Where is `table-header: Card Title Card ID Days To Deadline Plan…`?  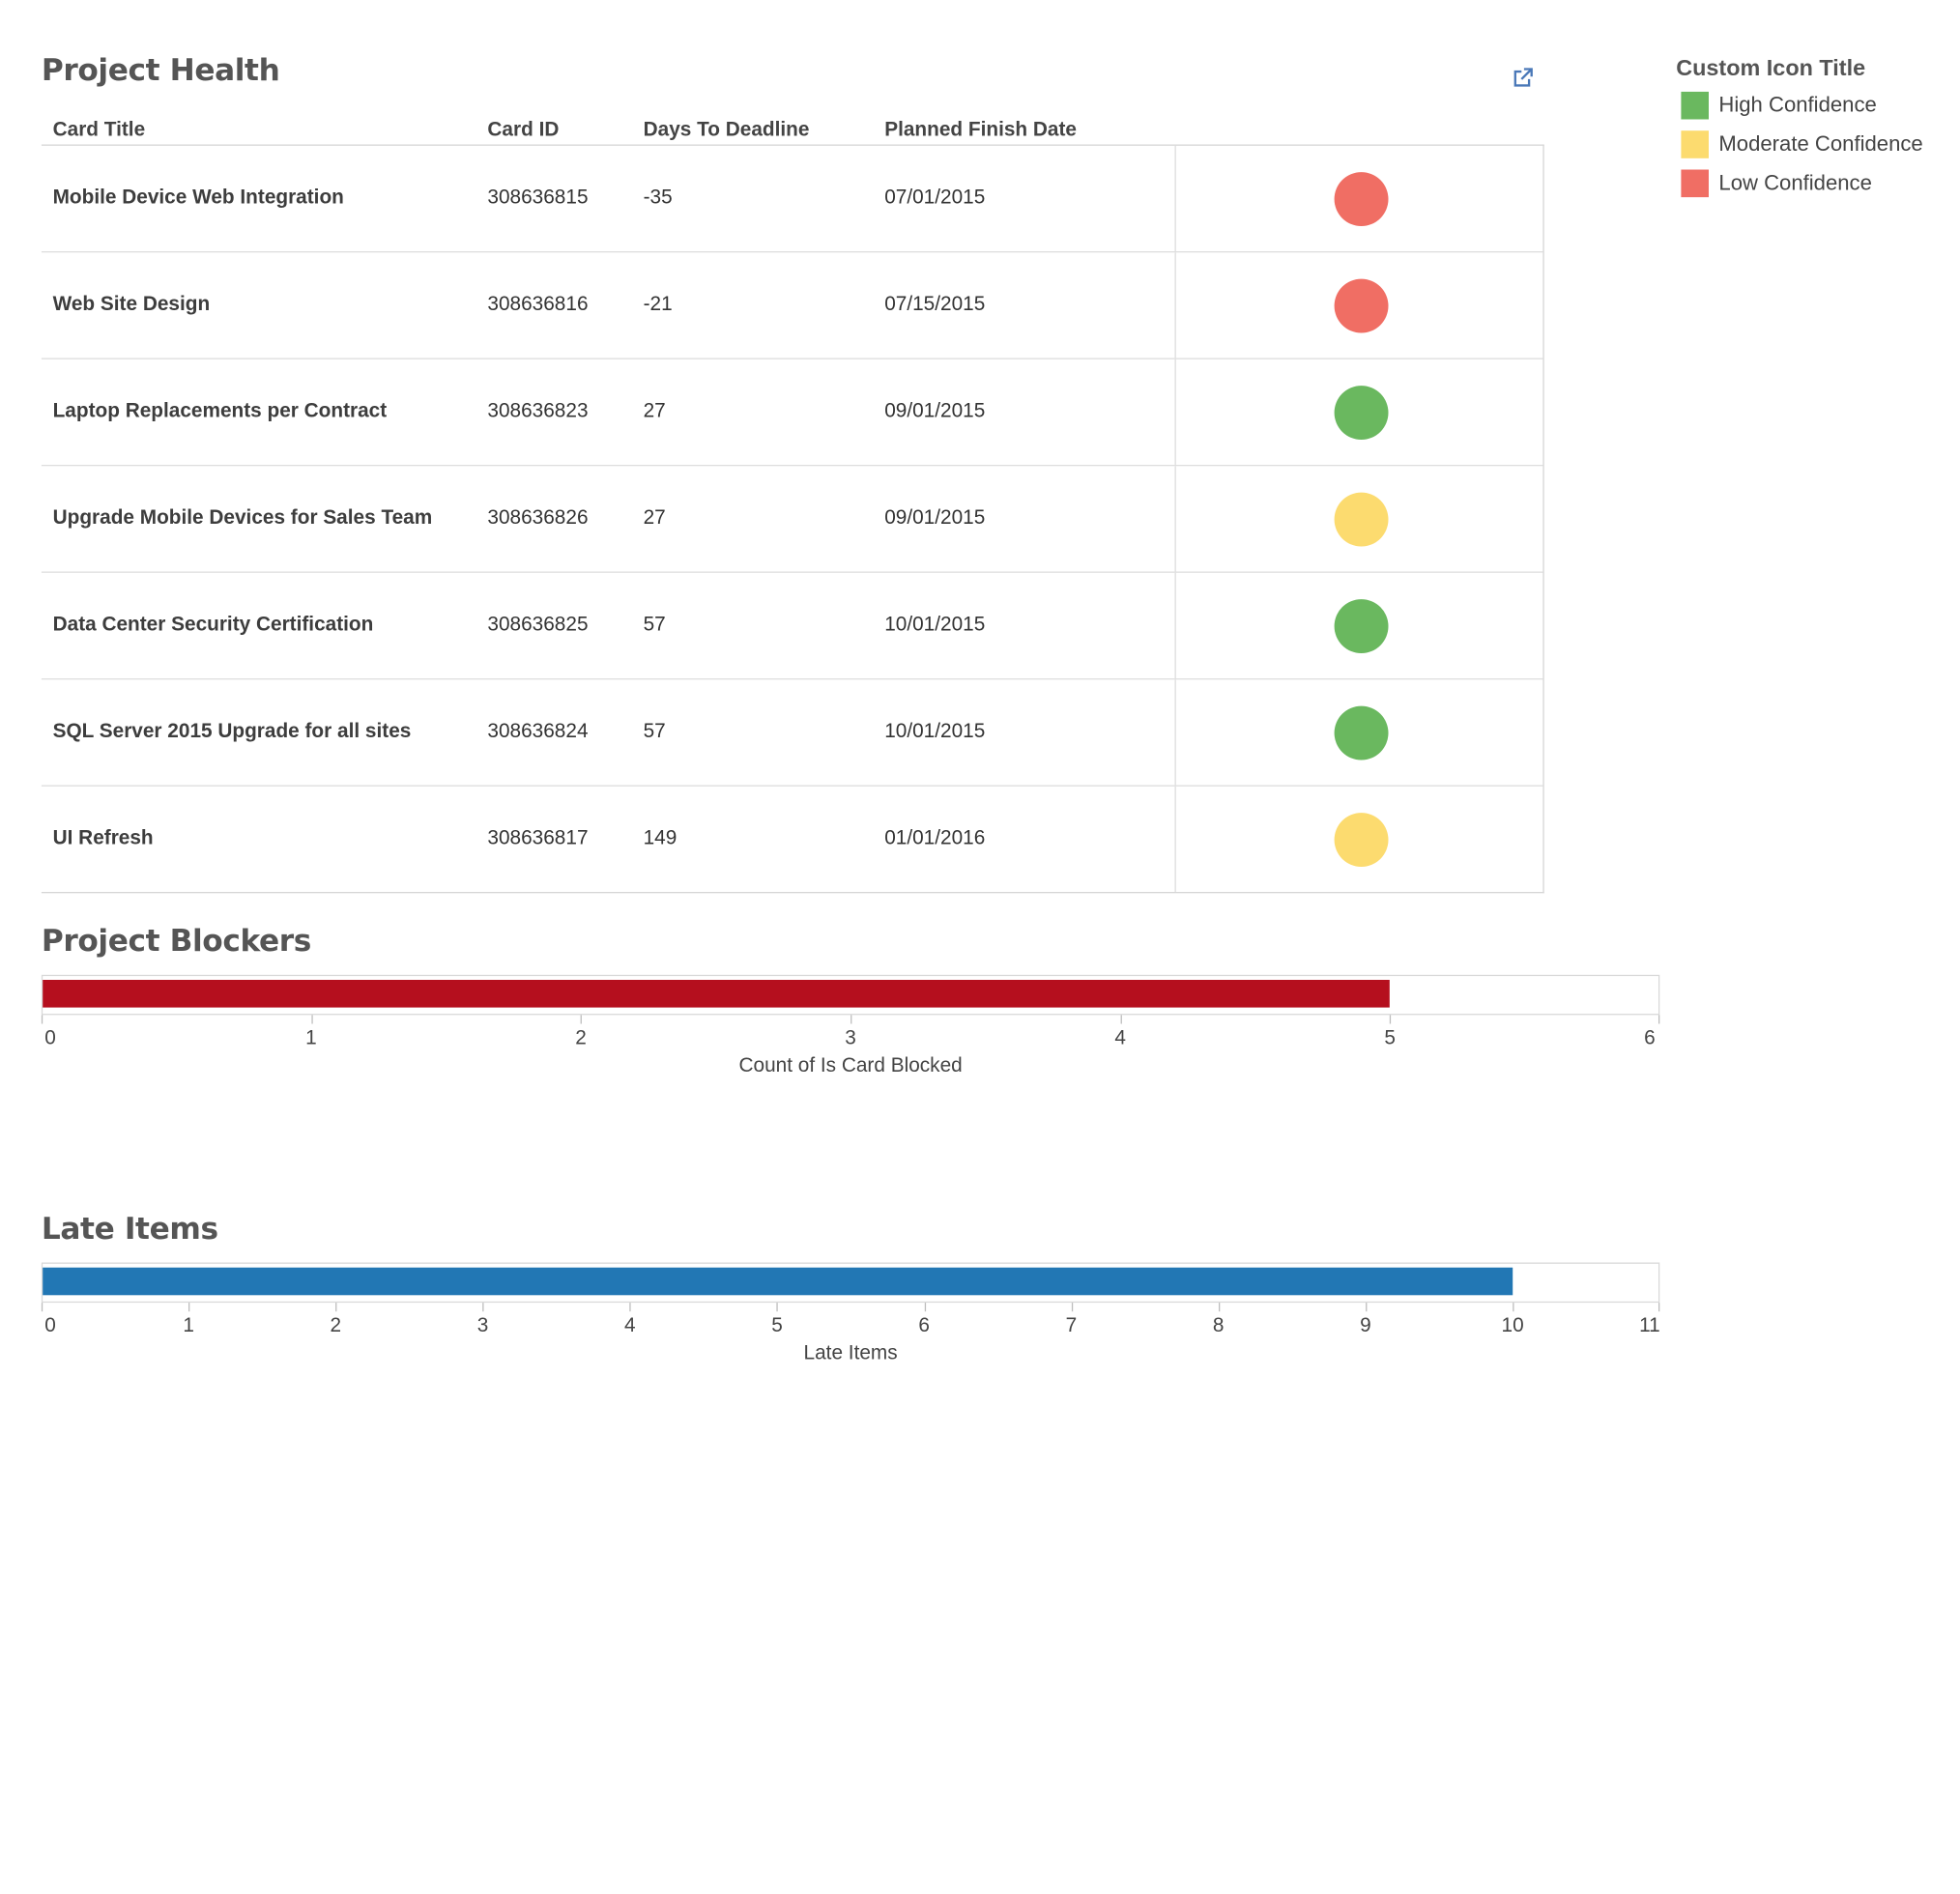
table-header: Card Title Card ID Days To Deadline Plan… is located at coordinates (793, 131).